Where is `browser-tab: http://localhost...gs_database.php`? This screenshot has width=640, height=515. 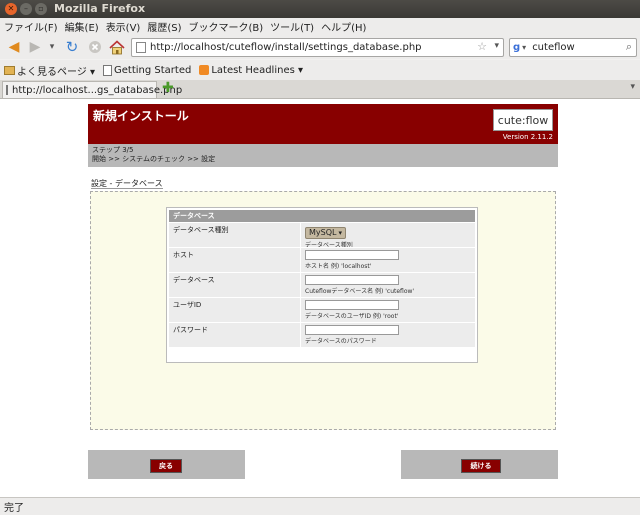 browser-tab: http://localhost...gs_database.php is located at coordinates (92, 89).